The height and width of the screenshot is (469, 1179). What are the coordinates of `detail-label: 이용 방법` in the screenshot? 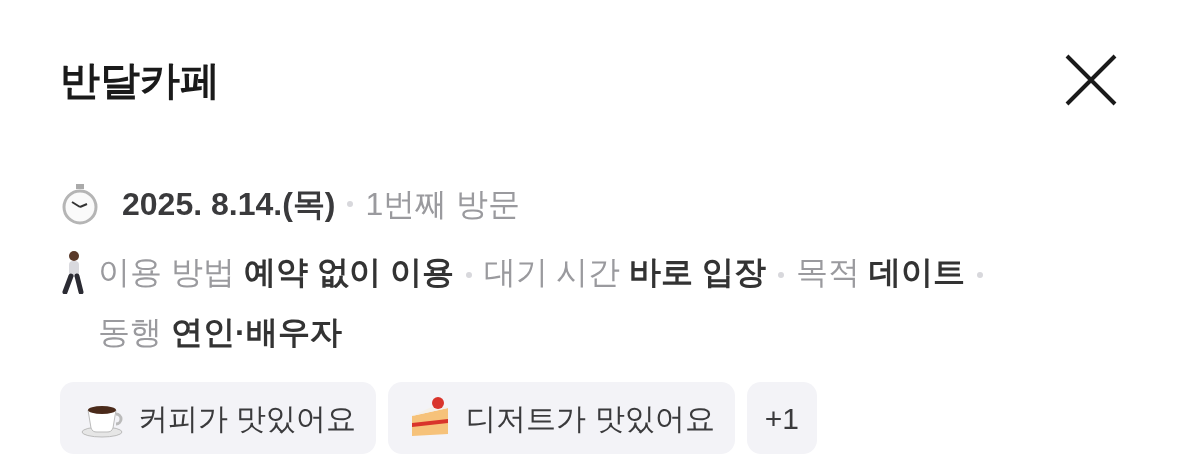 It's located at (166, 272).